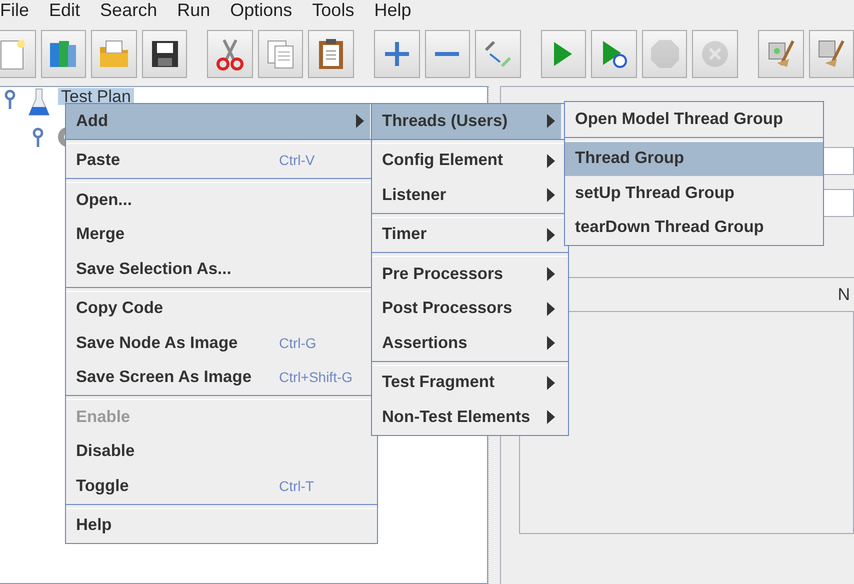 The image size is (854, 584). Describe the element at coordinates (466, 121) in the screenshot. I see `menu-item: Threads (Users)` at that location.